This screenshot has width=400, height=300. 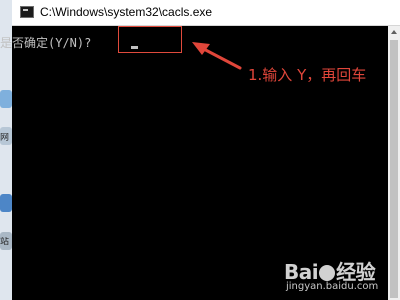 I want to click on watermark-url: jingyan.baidu.com, so click(x=332, y=286).